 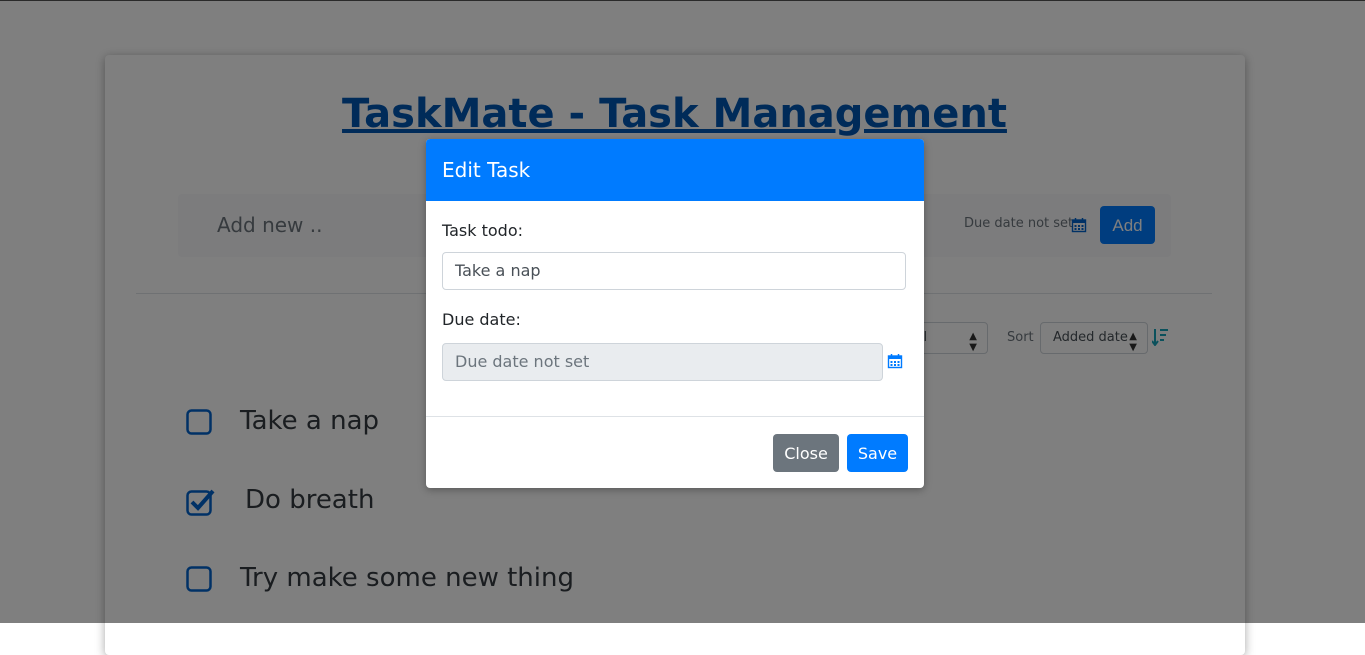 I want to click on due-date-label: Due date:, so click(x=481, y=319).